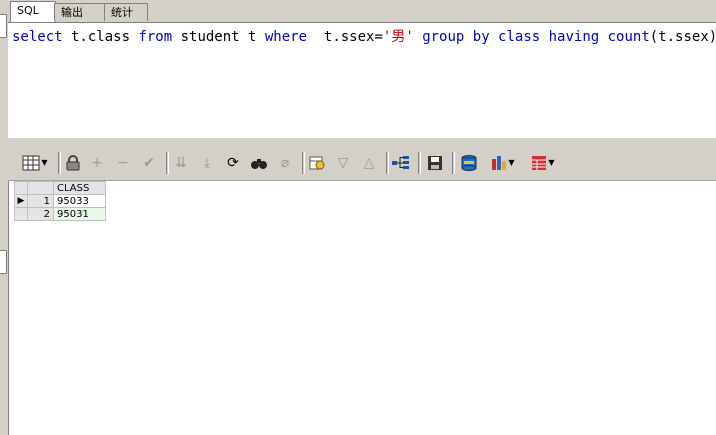  What do you see at coordinates (401, 163) in the screenshot?
I see `link-icon` at bounding box center [401, 163].